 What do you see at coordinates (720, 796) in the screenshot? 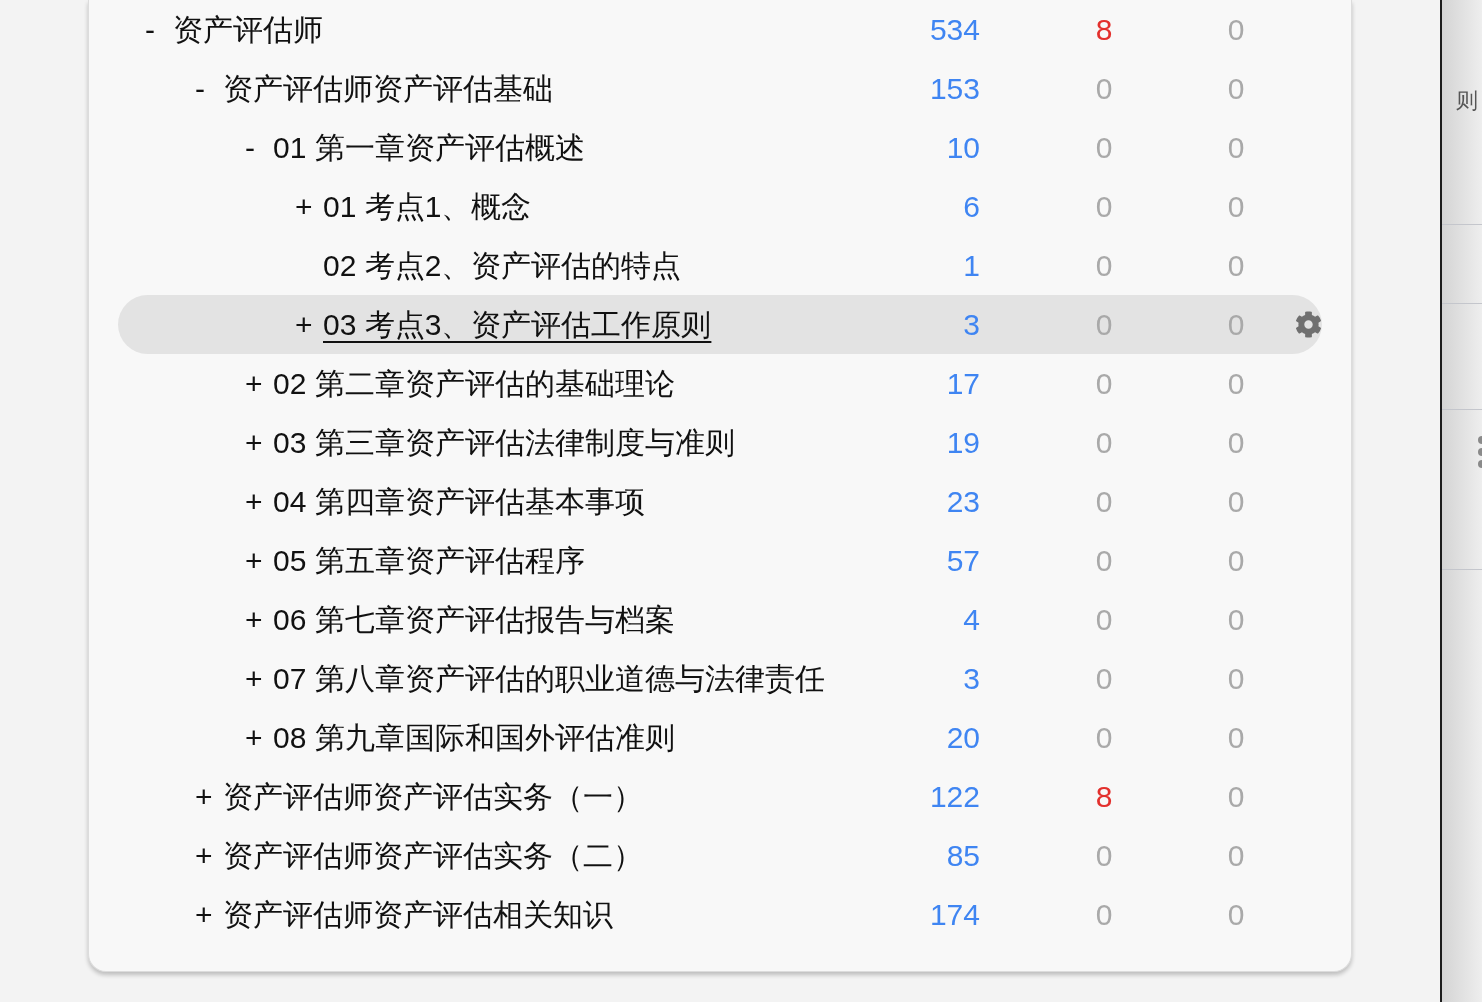
I see `tree-row: + 资产评估师资产评估实务（一） 122 8 0` at bounding box center [720, 796].